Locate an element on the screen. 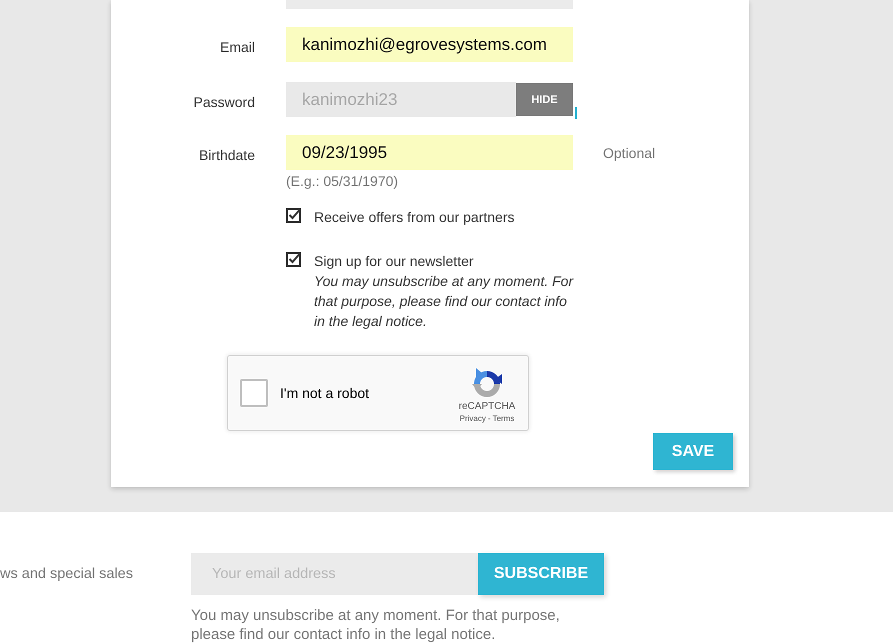  captcha-checkbox is located at coordinates (254, 393).